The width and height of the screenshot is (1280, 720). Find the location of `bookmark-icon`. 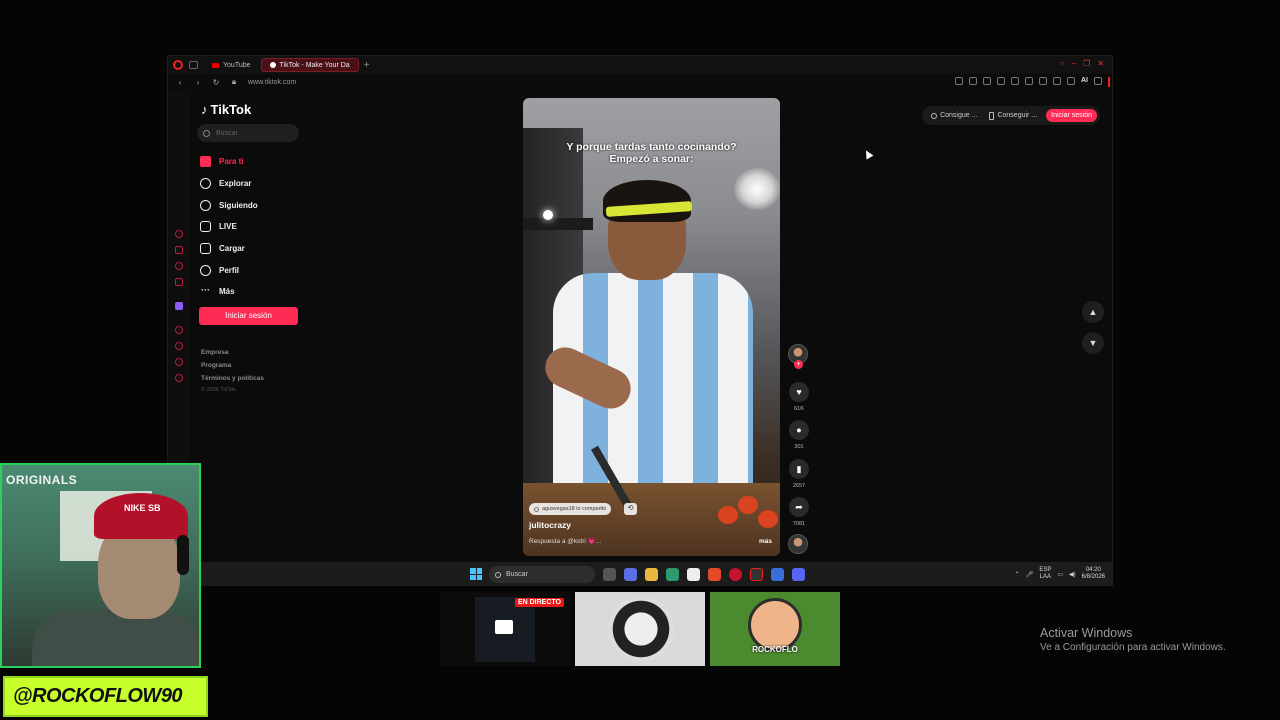

bookmark-icon is located at coordinates (959, 81).